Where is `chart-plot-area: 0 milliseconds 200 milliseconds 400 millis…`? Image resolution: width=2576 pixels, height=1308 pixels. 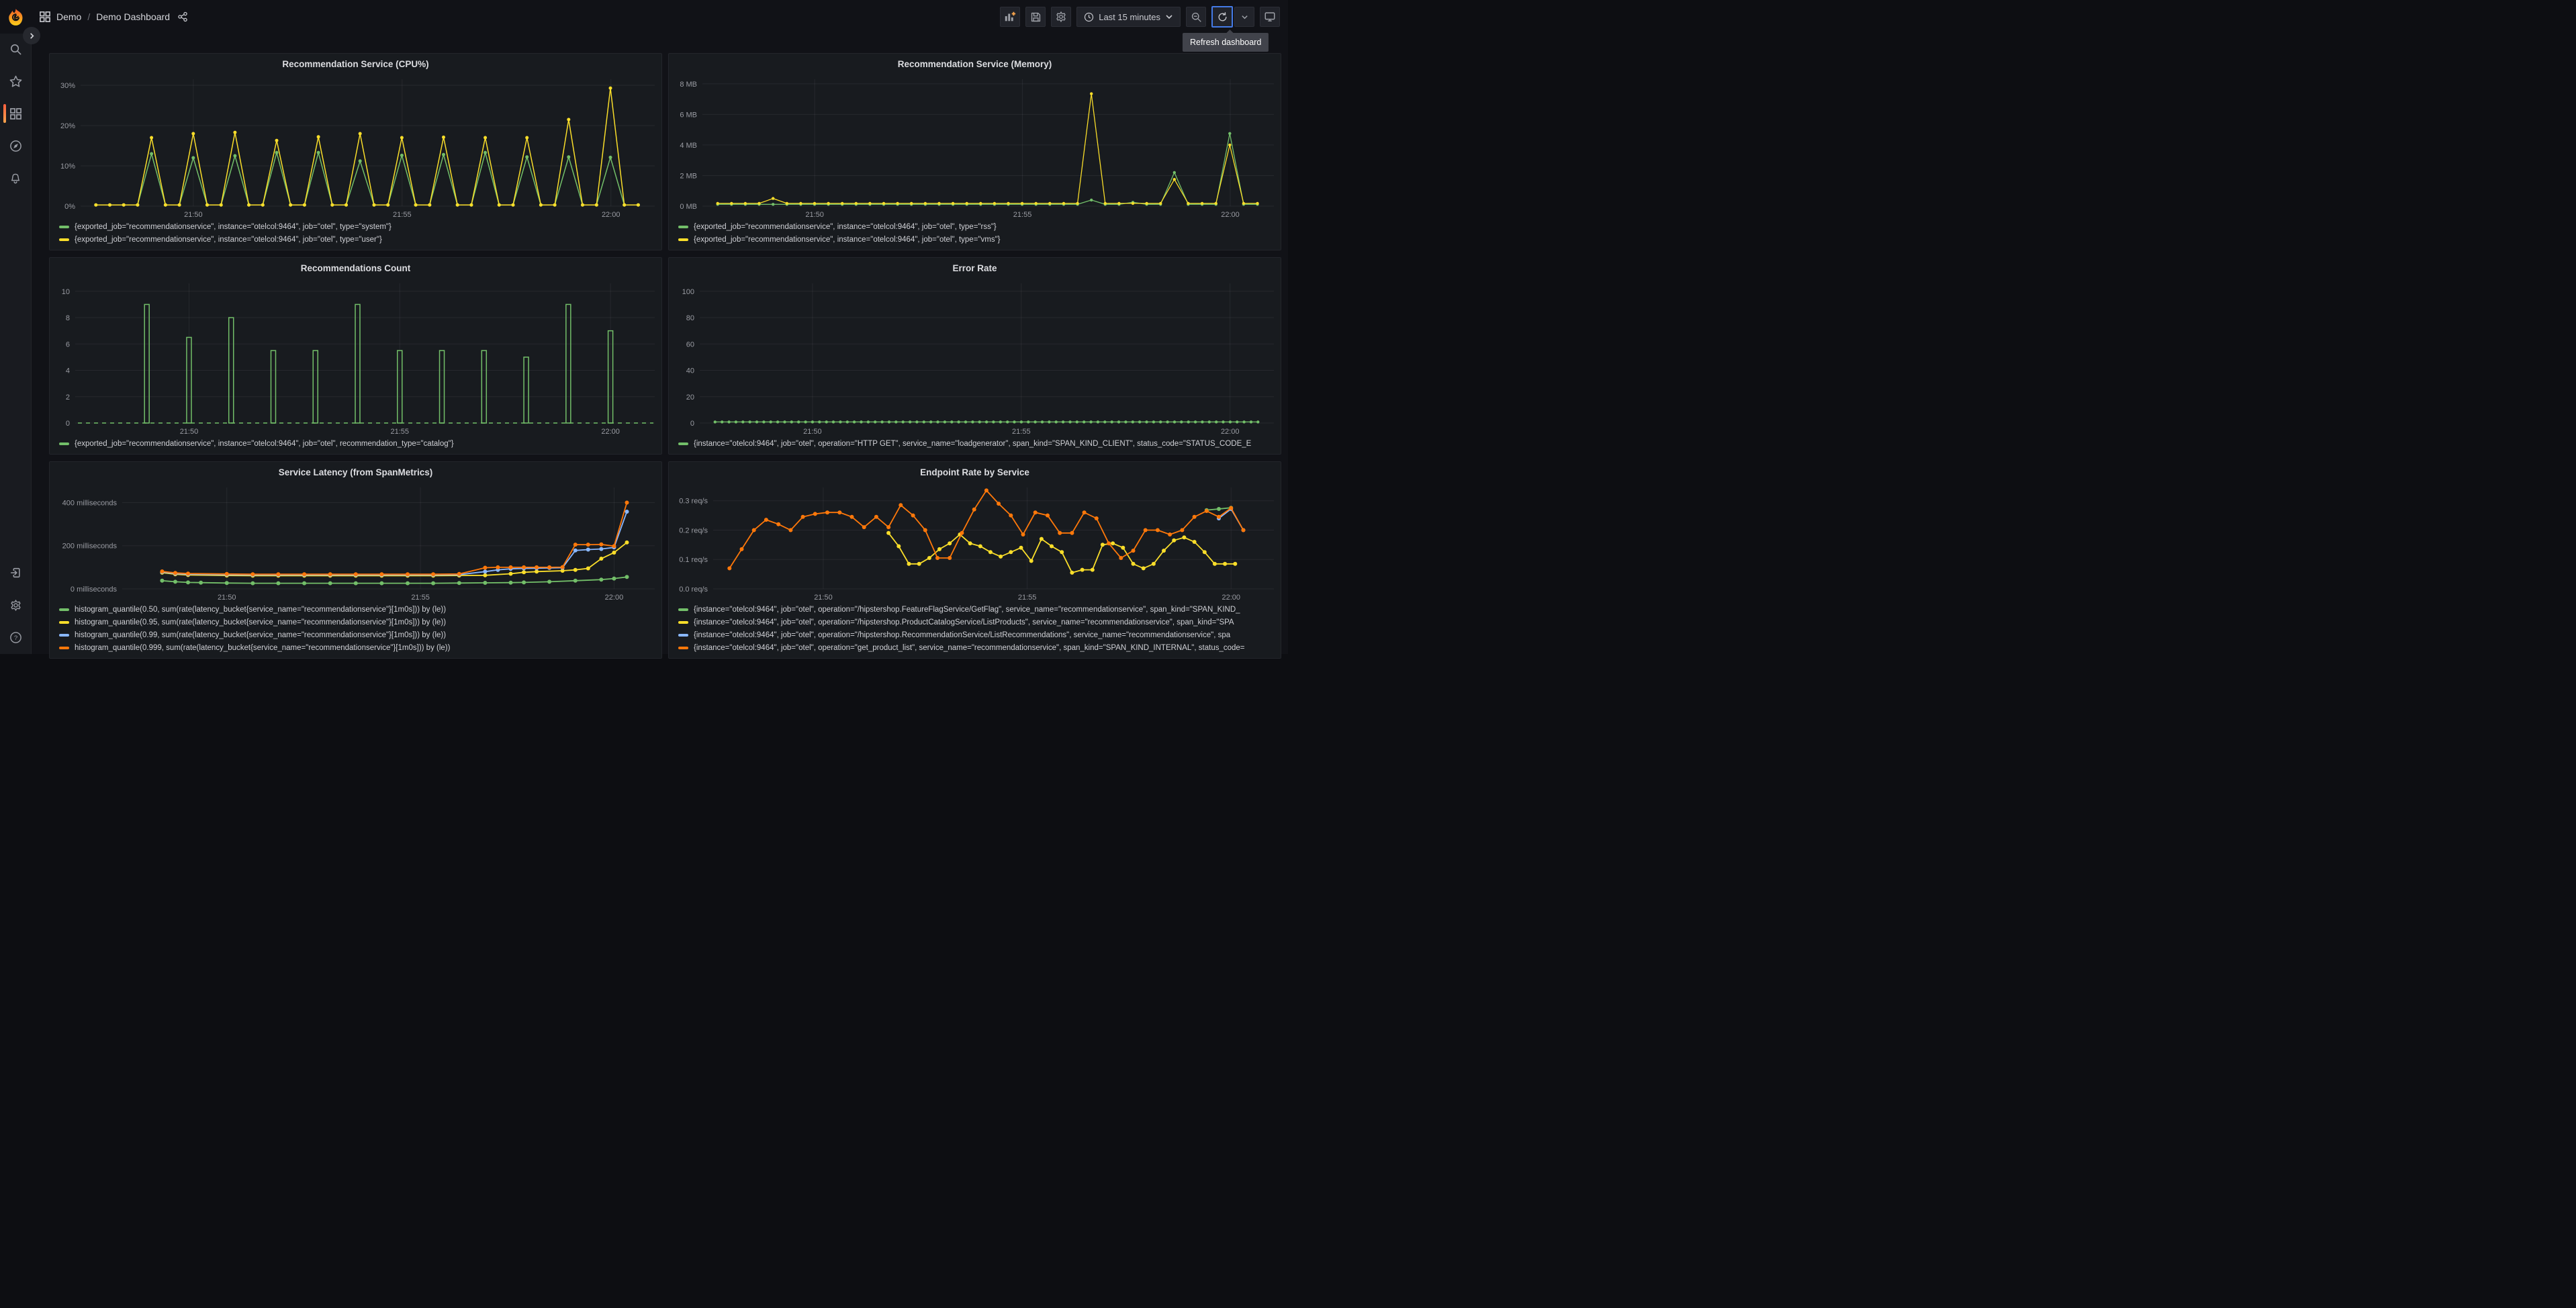
chart-plot-area: 0 milliseconds 200 milliseconds 400 millis… is located at coordinates (355, 542).